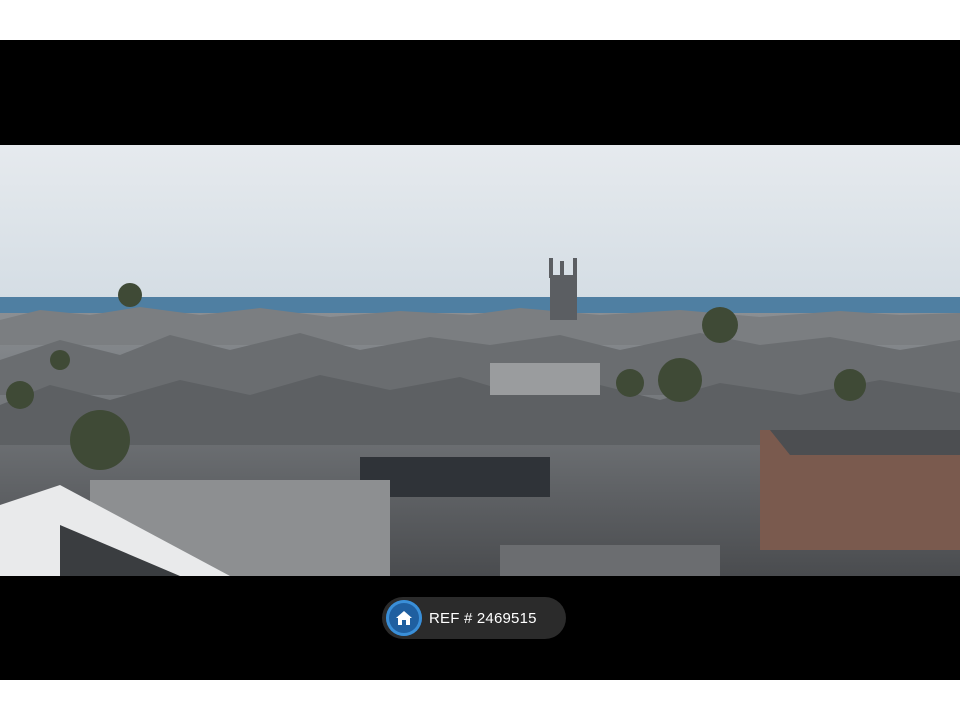  I want to click on reference-prefix: REF #, so click(451, 618).